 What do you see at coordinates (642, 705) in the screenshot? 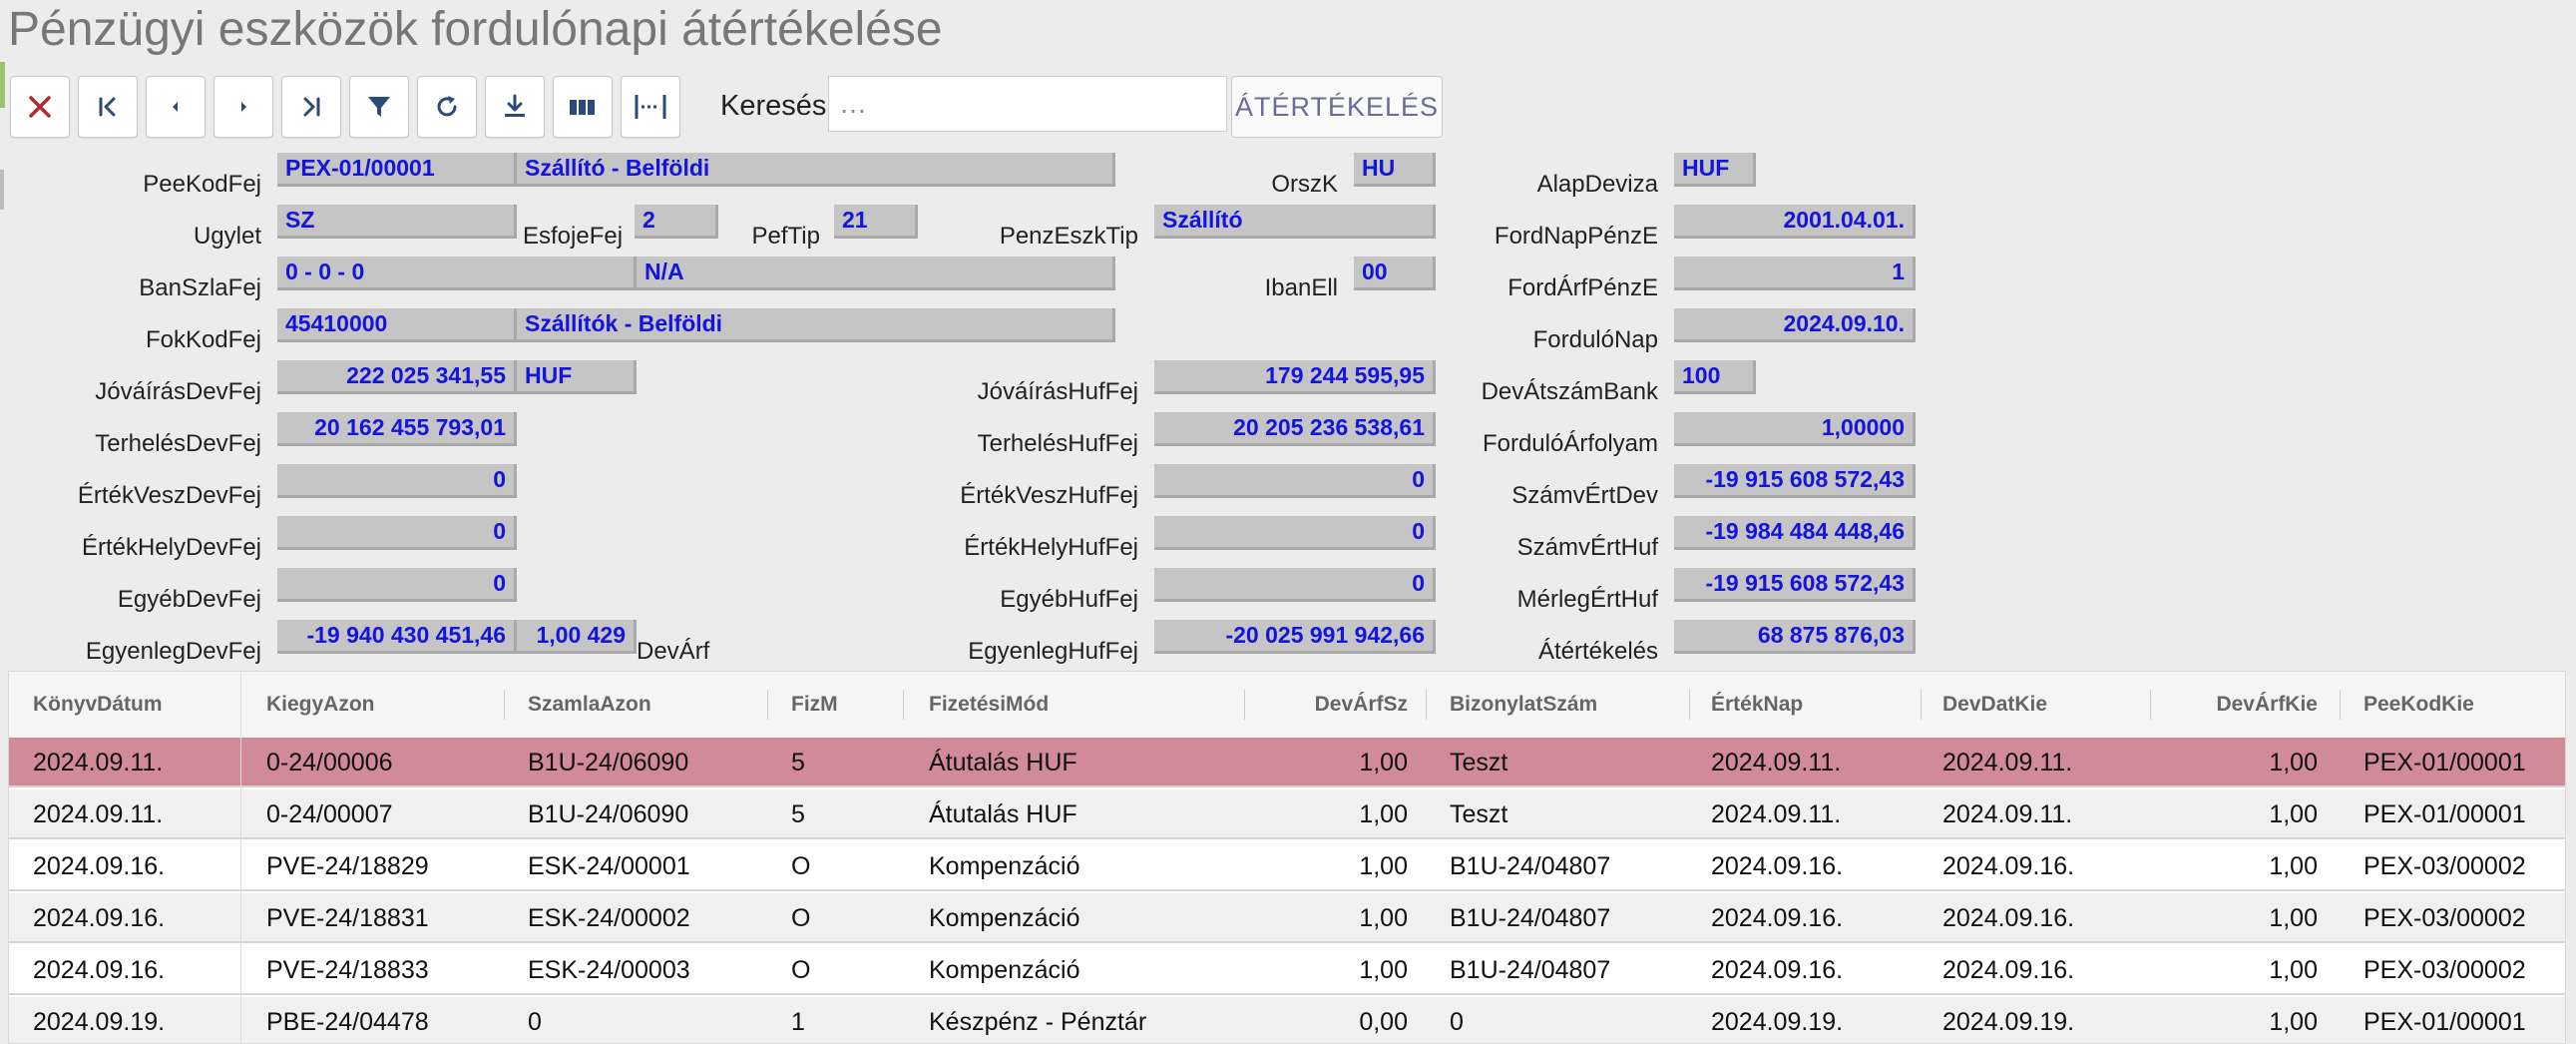
I see `column-header: SzamlaAzon` at bounding box center [642, 705].